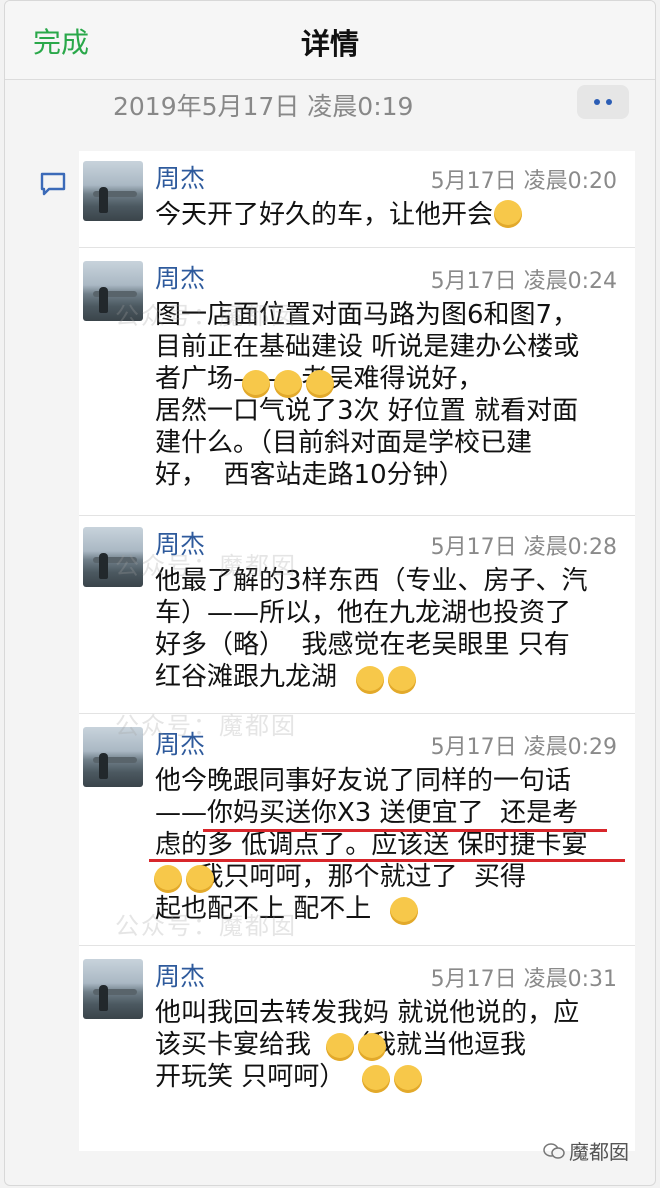 This screenshot has width=660, height=1188. I want to click on more-options-button, so click(603, 102).